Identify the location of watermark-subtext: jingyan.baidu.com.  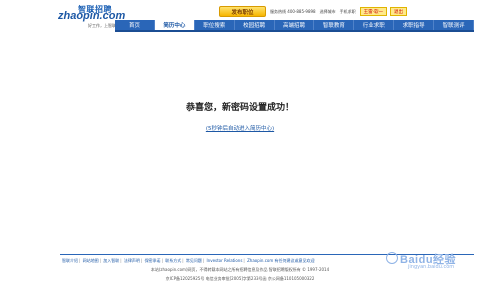
(431, 267).